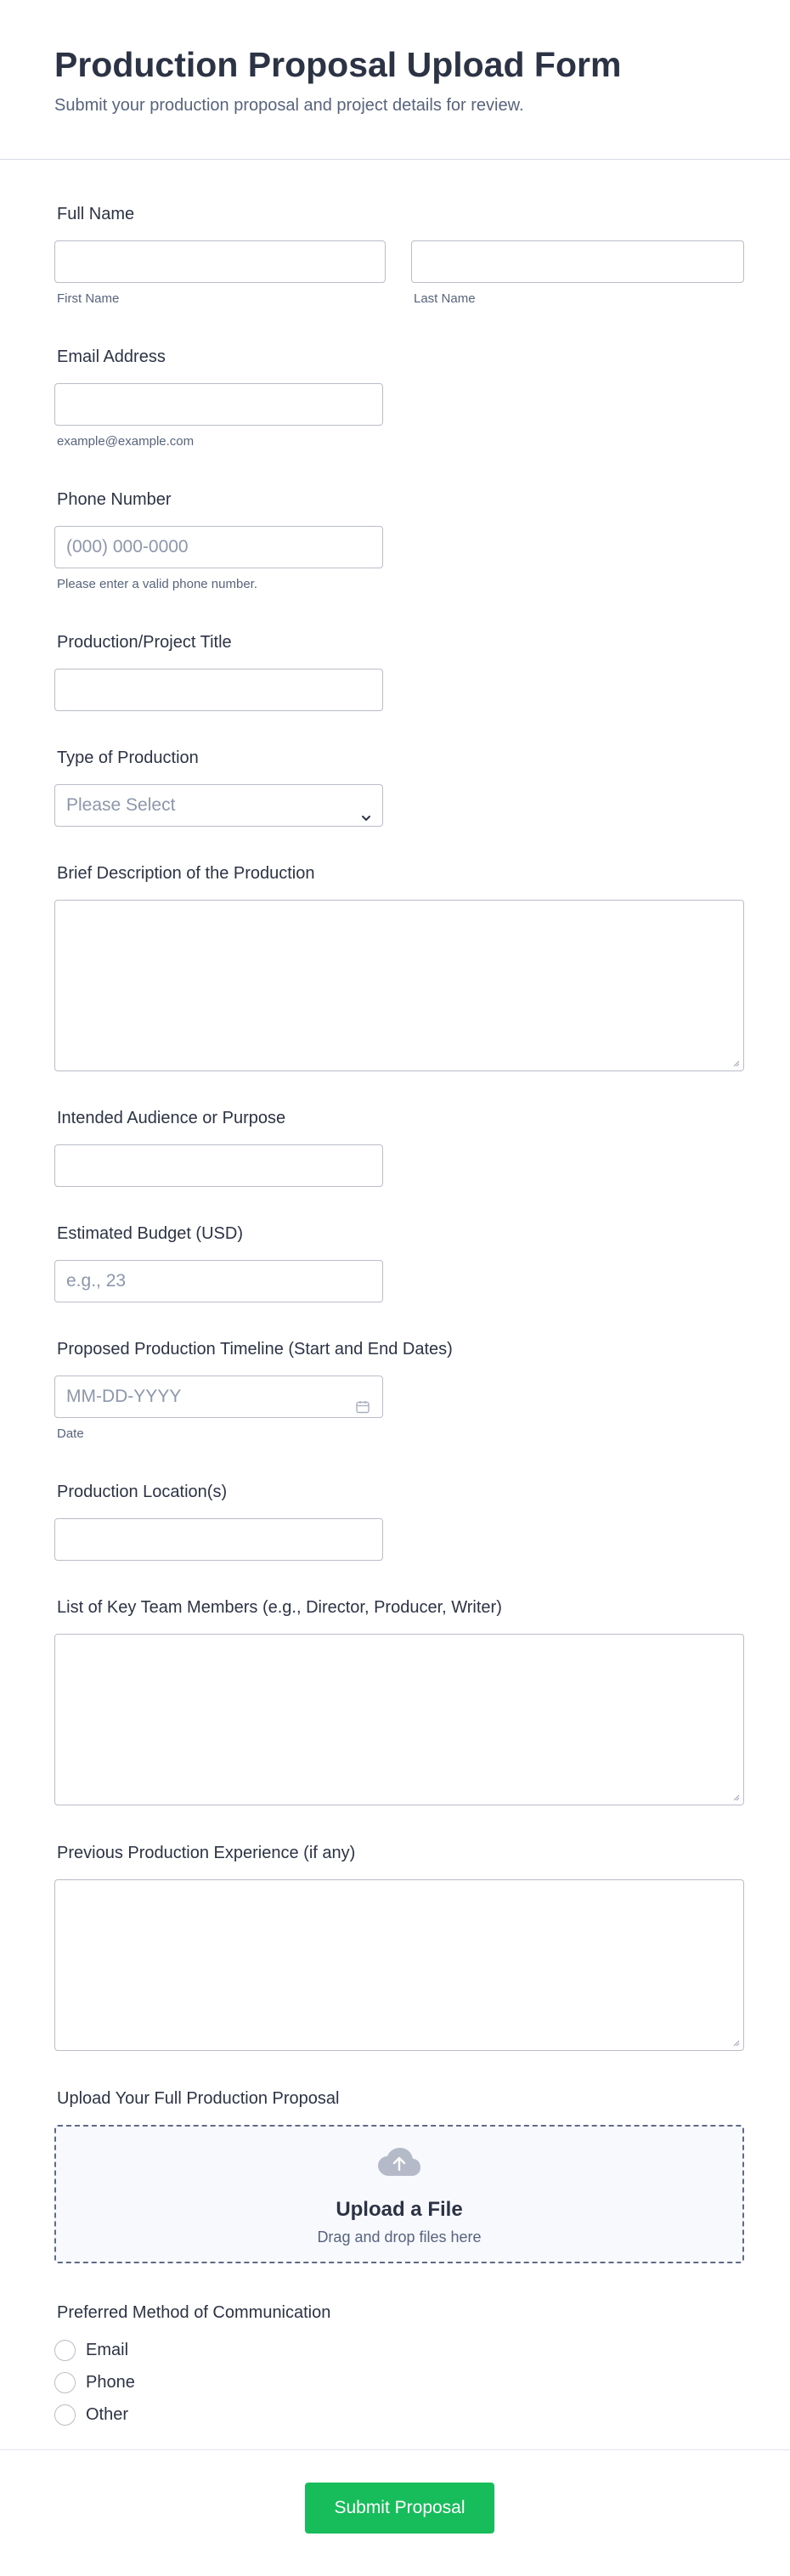  Describe the element at coordinates (199, 2099) in the screenshot. I see `upload-label: Upload Your Full Production Proposal` at that location.